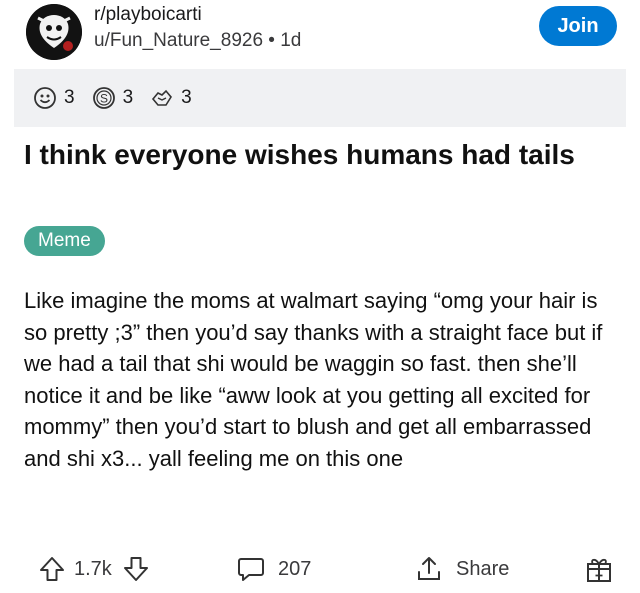  Describe the element at coordinates (197, 41) in the screenshot. I see `author-info: u/Fun_Nature_8926 • 1d` at that location.